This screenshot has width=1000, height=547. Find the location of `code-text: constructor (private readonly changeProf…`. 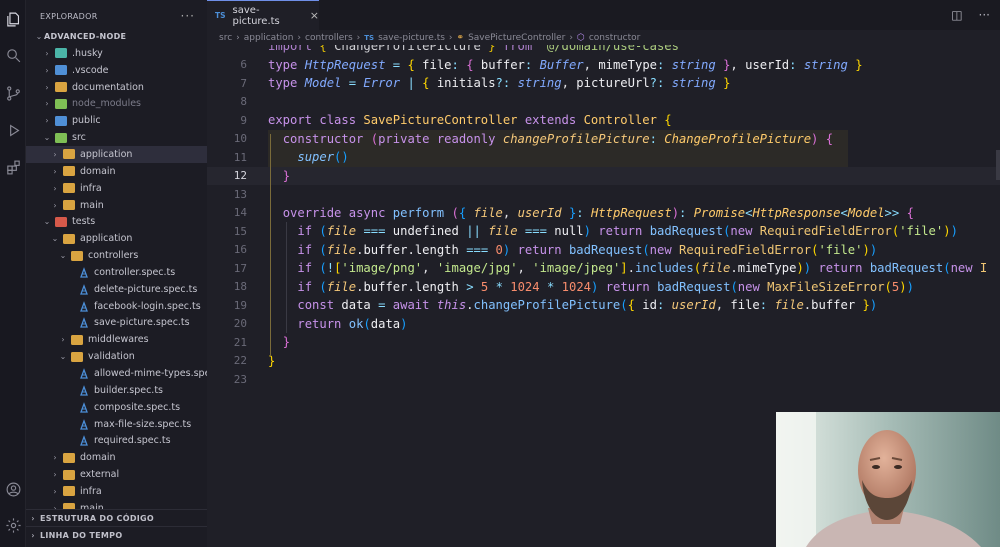

code-text: constructor (private readonly changeProf… is located at coordinates (558, 138).